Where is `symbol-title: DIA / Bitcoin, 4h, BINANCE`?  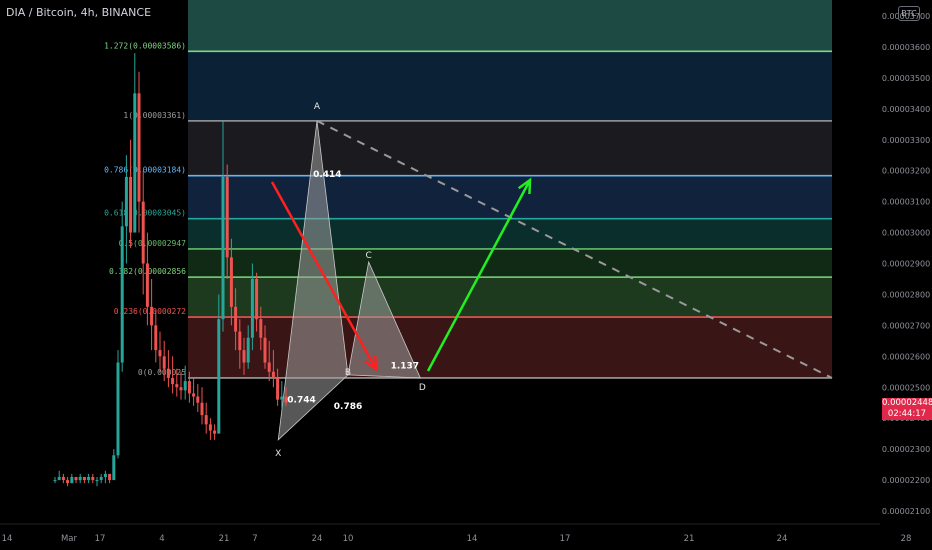 symbol-title: DIA / Bitcoin, 4h, BINANCE is located at coordinates (79, 12).